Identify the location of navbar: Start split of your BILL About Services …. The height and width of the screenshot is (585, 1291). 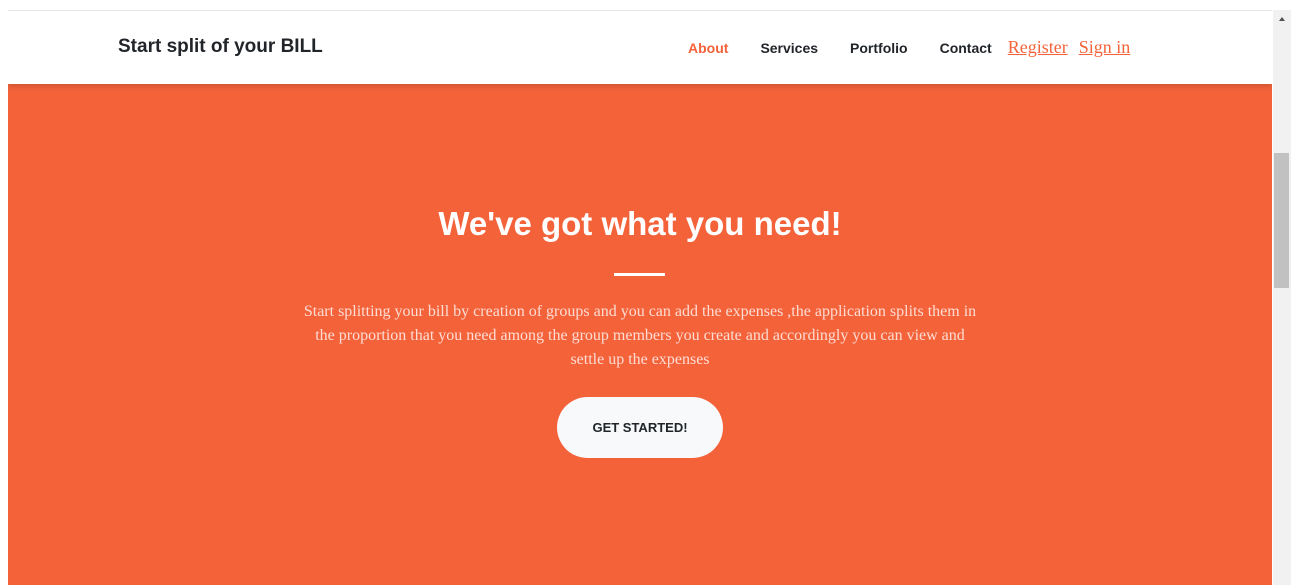
(640, 47).